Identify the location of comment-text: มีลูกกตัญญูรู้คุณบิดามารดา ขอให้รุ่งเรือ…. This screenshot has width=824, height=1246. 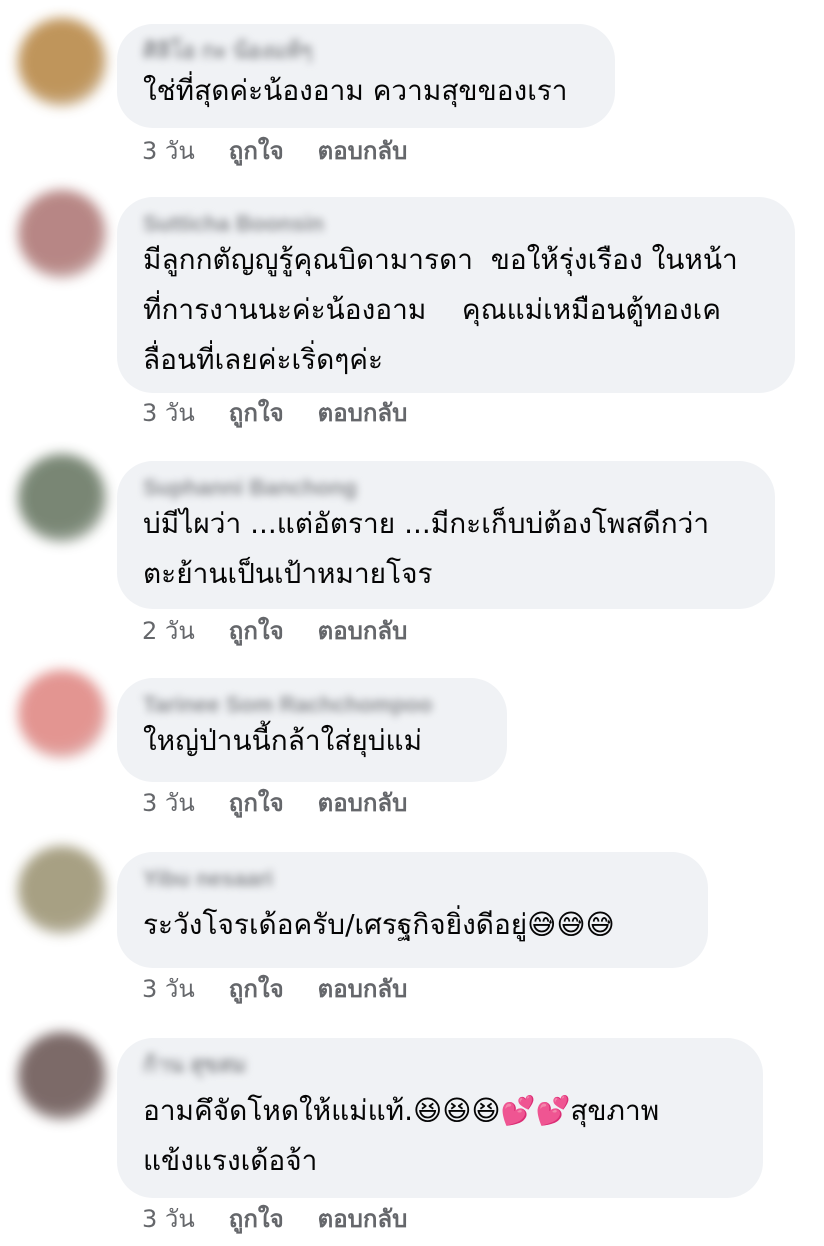
(440, 309).